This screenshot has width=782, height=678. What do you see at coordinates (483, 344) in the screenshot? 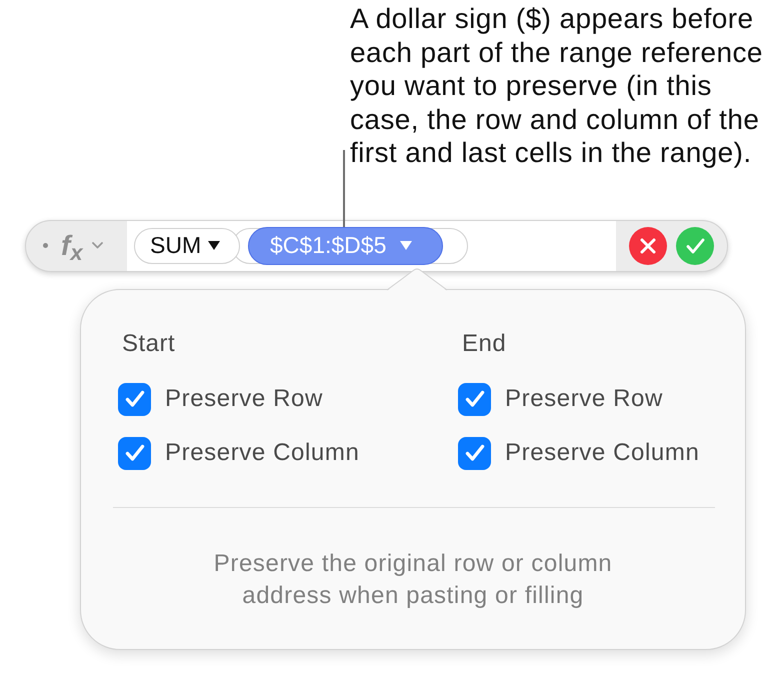
I see `section-heading: End` at bounding box center [483, 344].